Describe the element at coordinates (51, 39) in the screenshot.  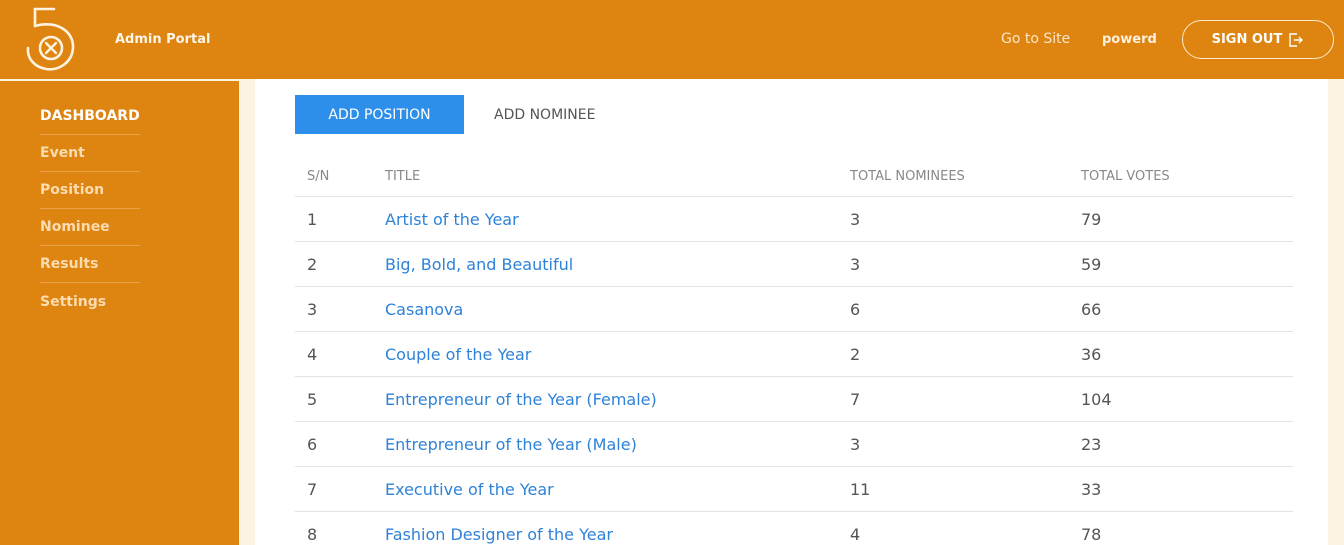
I see `brand-logo` at that location.